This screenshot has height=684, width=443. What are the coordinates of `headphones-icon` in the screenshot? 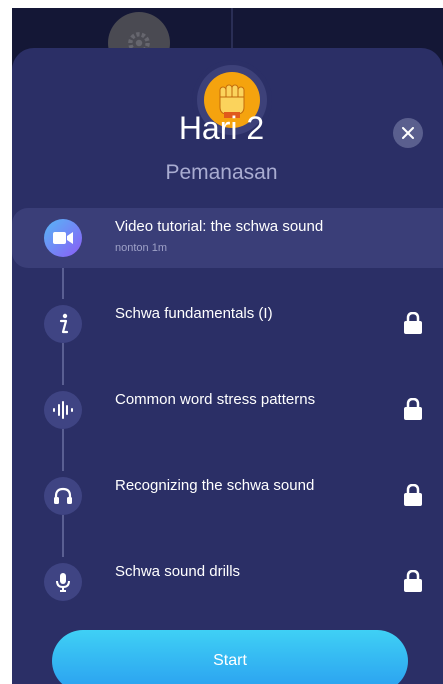 It's located at (63, 495).